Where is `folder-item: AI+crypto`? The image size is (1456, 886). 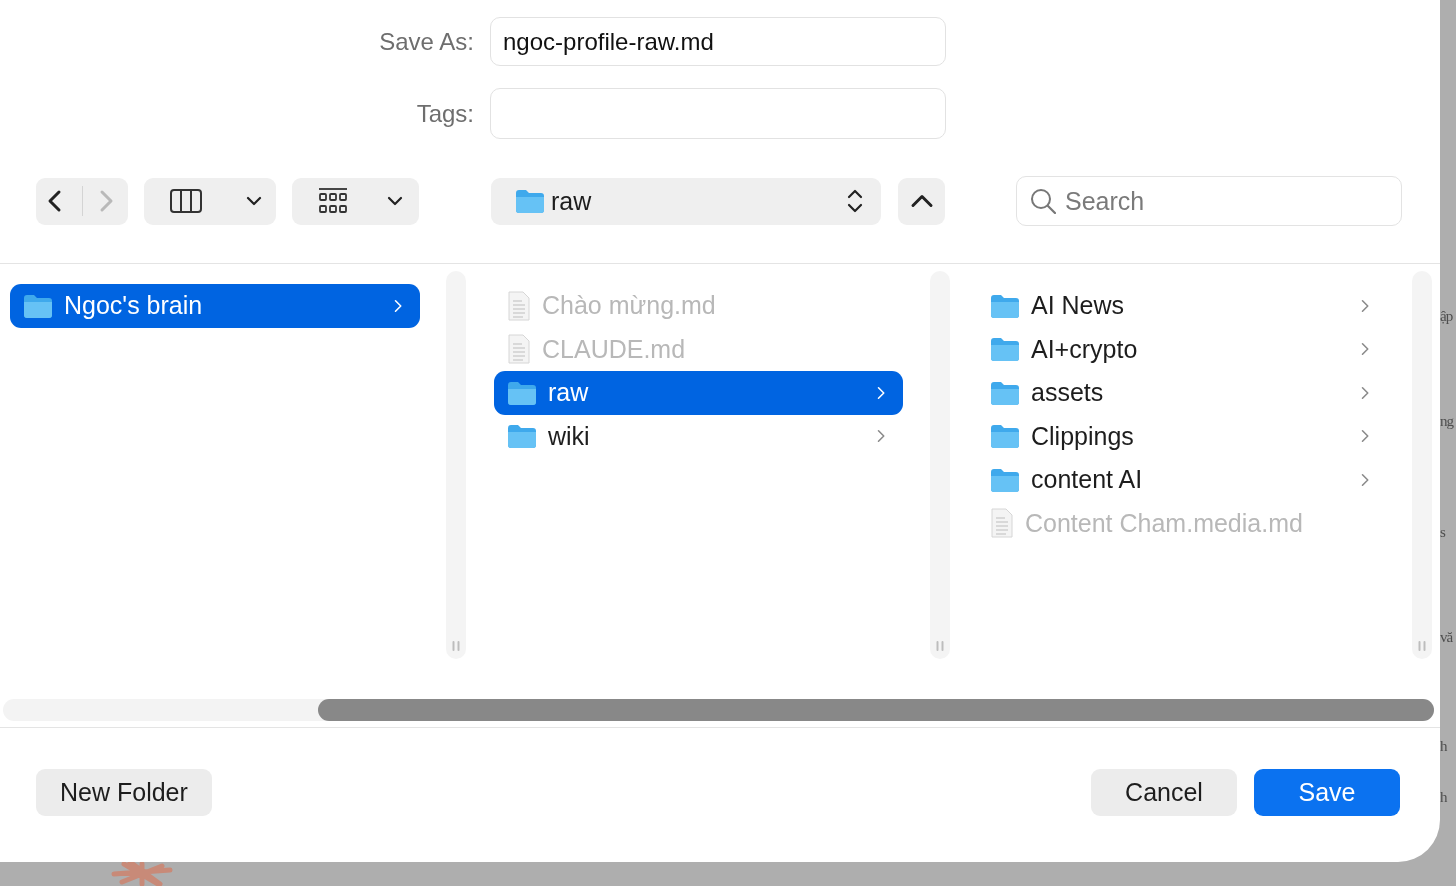
folder-item: AI+crypto is located at coordinates (1182, 349).